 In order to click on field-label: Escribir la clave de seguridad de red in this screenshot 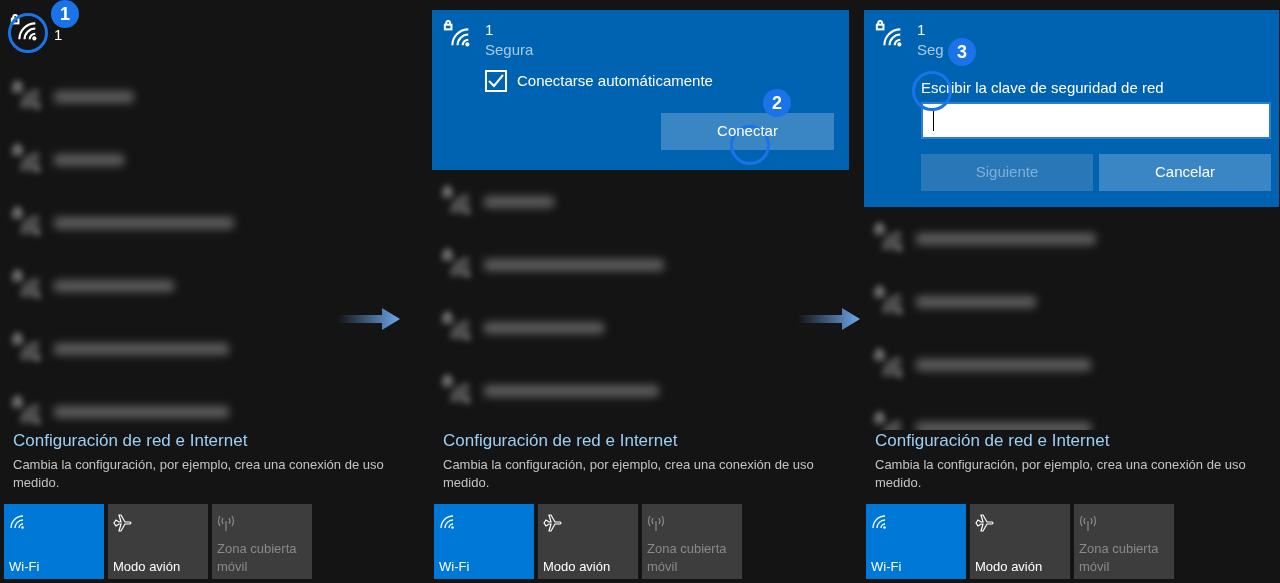, I will do `click(1043, 88)`.